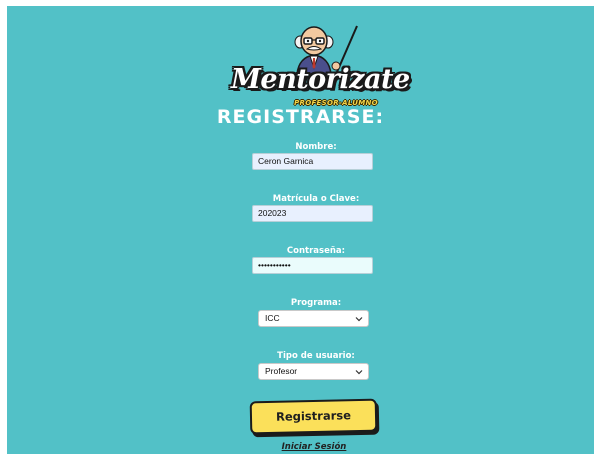  I want to click on tipo-usuario-label: Tipo de usuario:, so click(316, 356).